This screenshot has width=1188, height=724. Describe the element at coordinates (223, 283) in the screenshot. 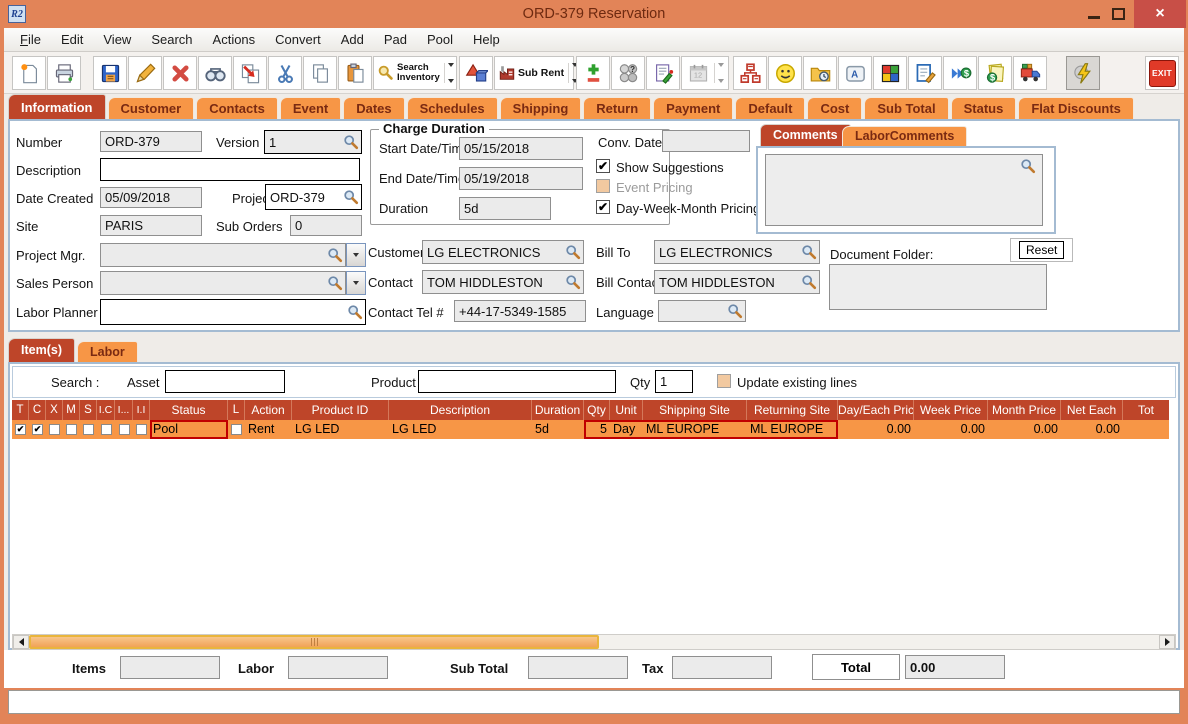

I see `sales-person-field` at that location.